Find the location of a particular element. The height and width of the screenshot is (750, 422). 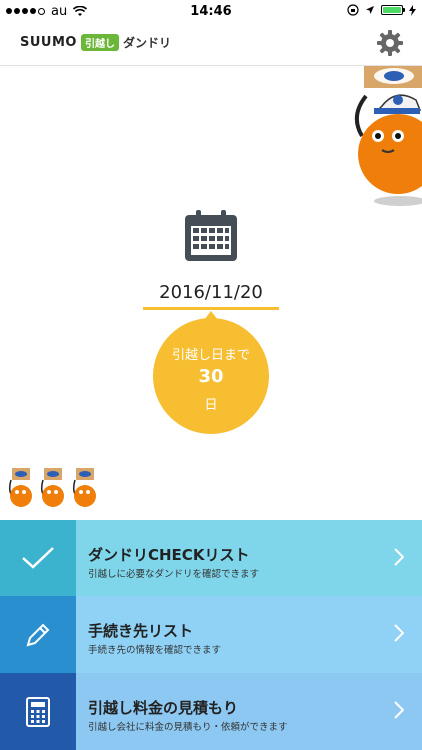

calculator-icon is located at coordinates (38, 711).